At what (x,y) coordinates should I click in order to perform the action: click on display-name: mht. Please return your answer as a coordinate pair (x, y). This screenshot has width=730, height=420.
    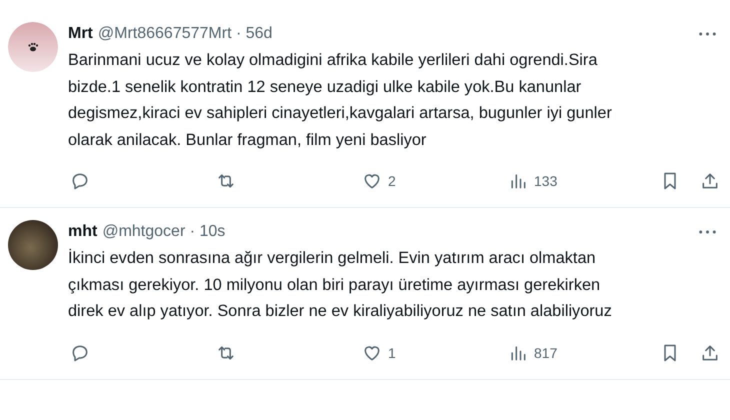
    Looking at the image, I should click on (83, 232).